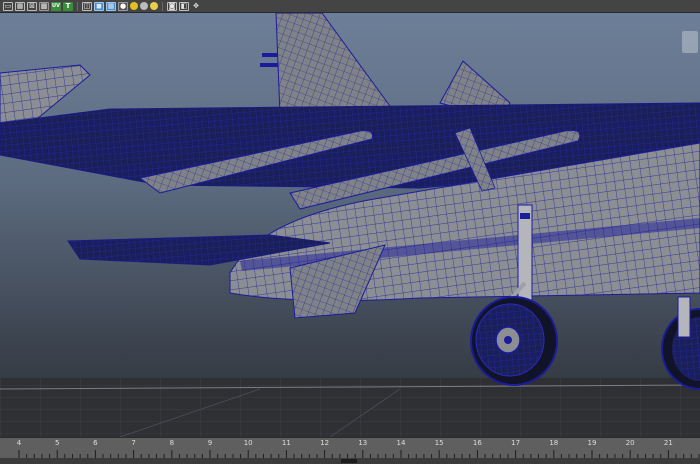  What do you see at coordinates (439, 443) in the screenshot?
I see `frame-label: 15` at bounding box center [439, 443].